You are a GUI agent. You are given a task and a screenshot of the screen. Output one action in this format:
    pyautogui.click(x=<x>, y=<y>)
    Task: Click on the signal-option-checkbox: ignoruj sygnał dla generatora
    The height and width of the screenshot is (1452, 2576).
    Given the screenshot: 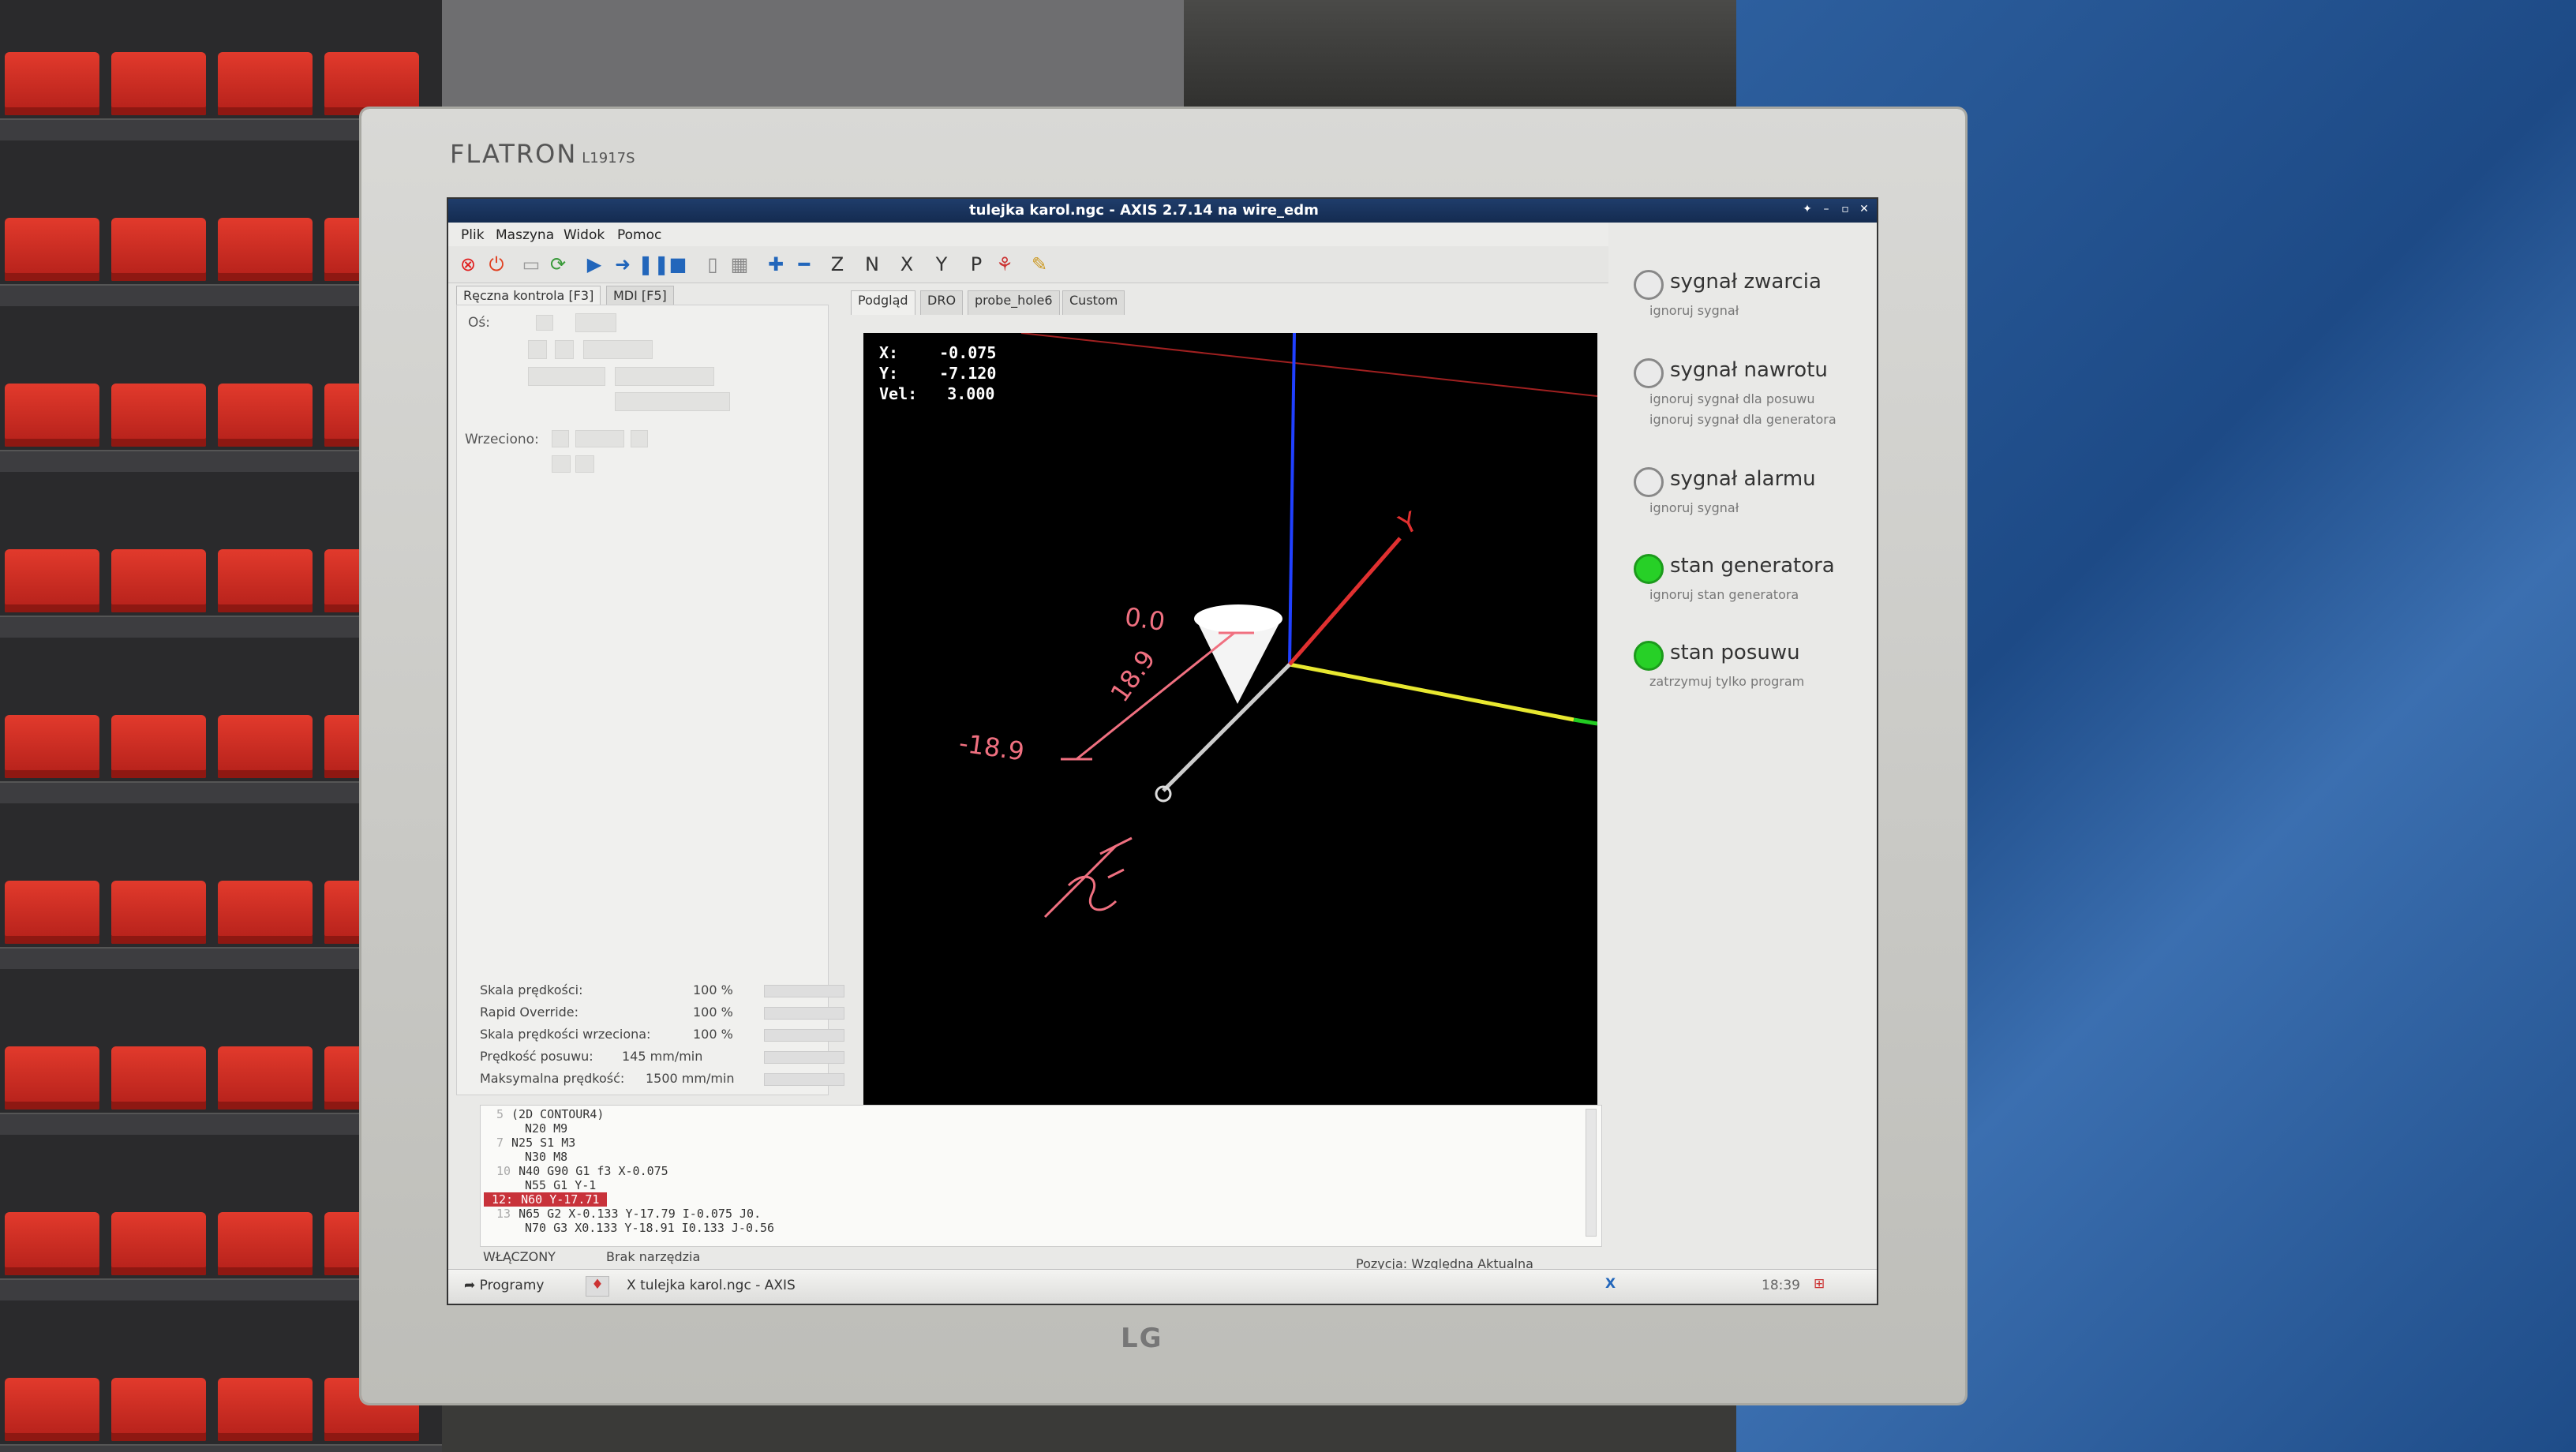 What is the action you would take?
    pyautogui.click(x=1743, y=419)
    